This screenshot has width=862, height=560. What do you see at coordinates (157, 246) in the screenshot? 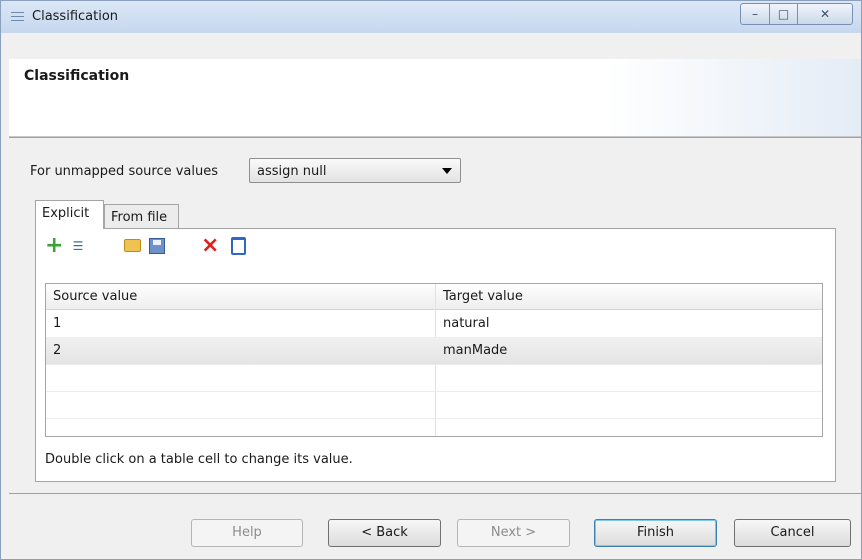
I see `save-icon` at bounding box center [157, 246].